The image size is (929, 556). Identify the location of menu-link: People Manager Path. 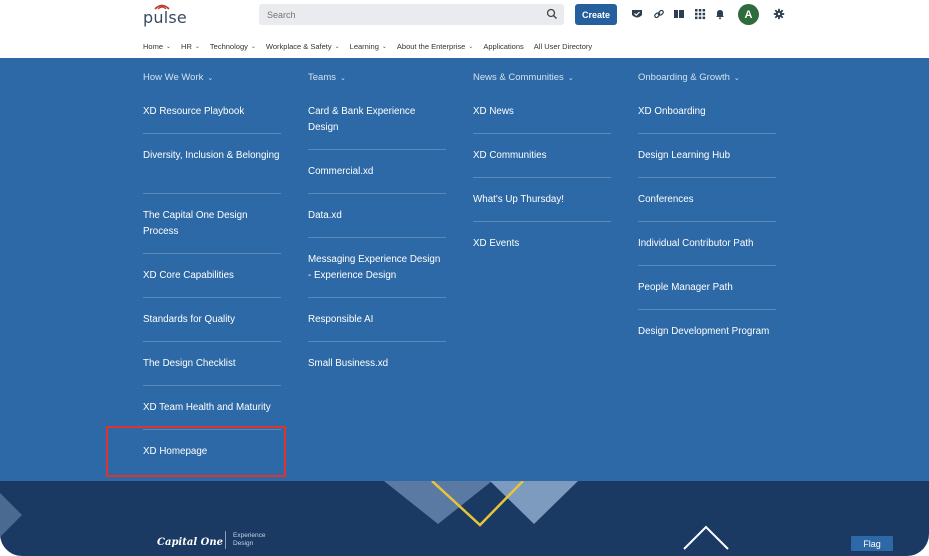
(707, 288).